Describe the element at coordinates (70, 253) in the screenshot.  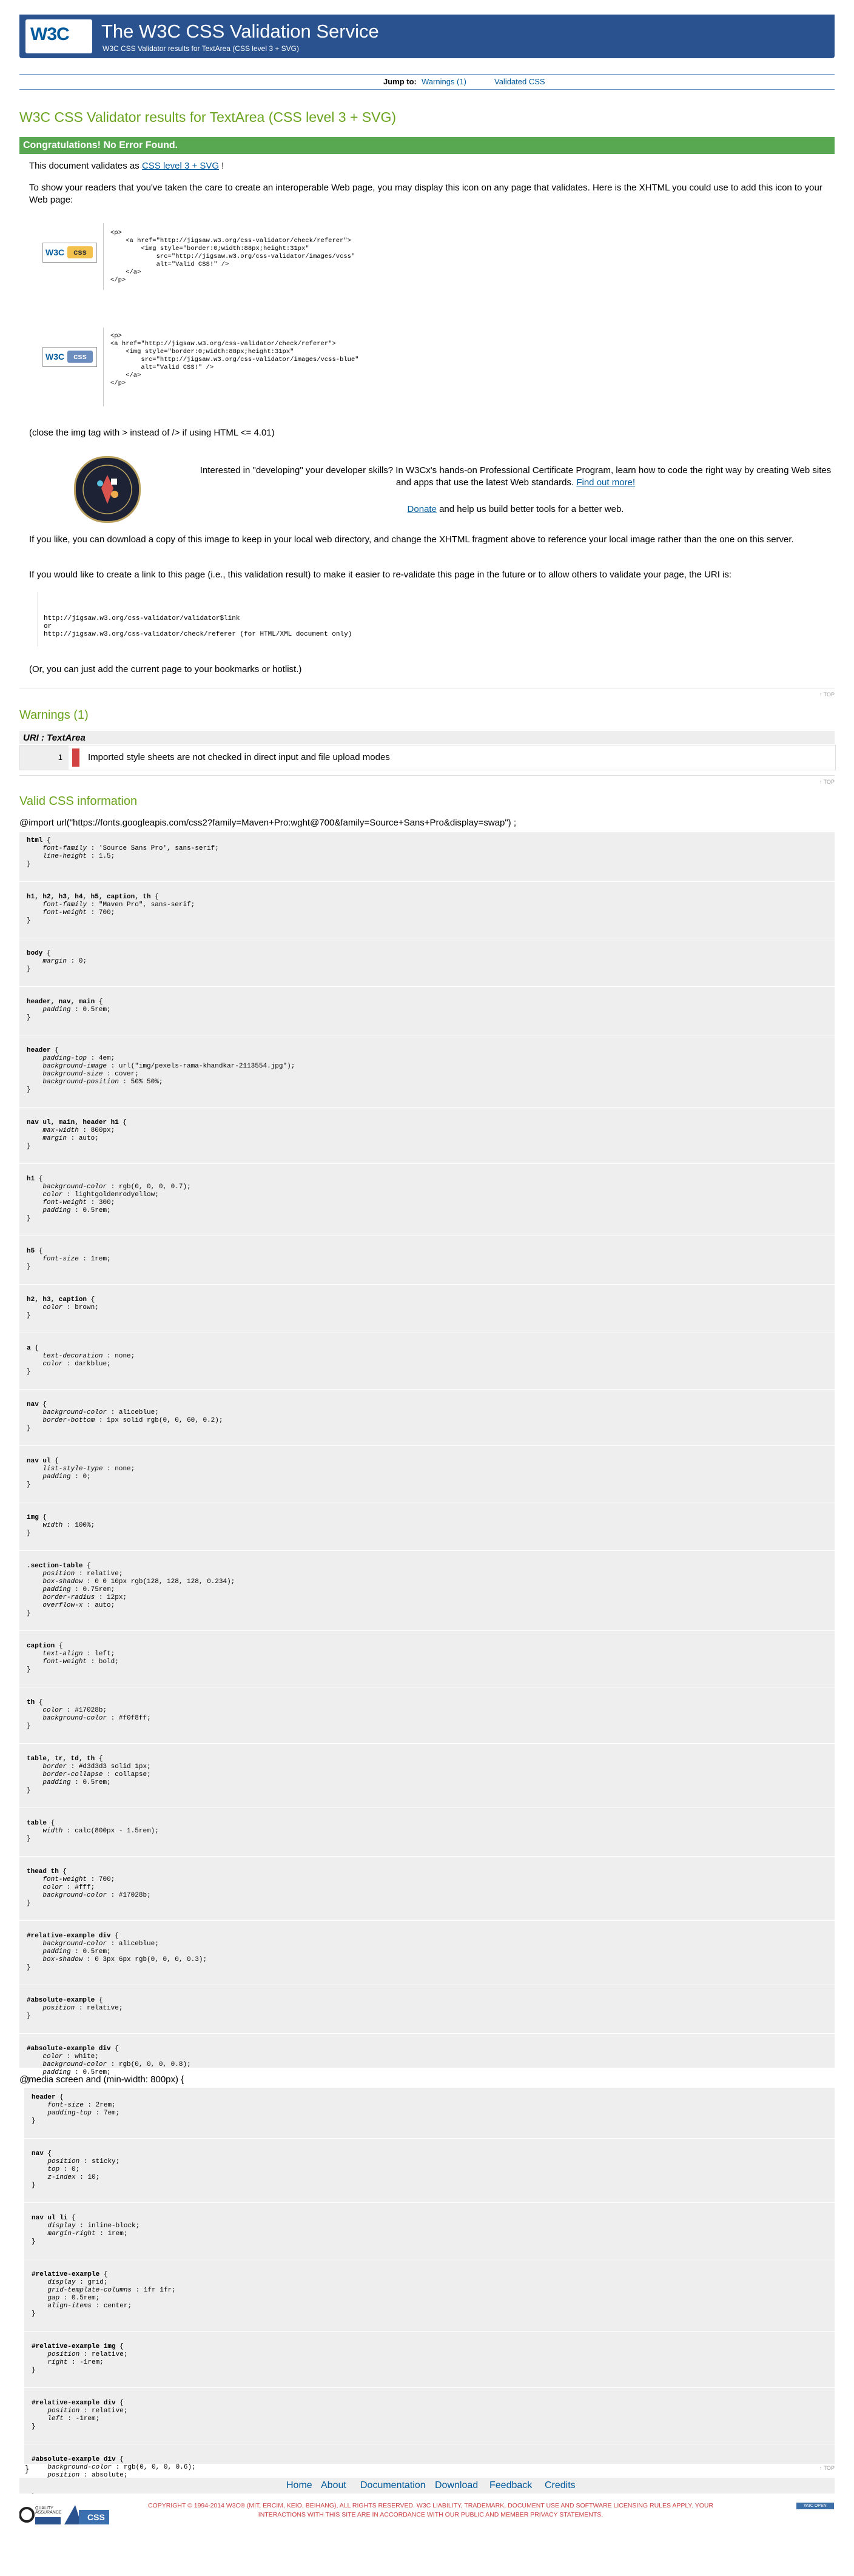
I see `valid-css-badge-gold: W3C css` at that location.